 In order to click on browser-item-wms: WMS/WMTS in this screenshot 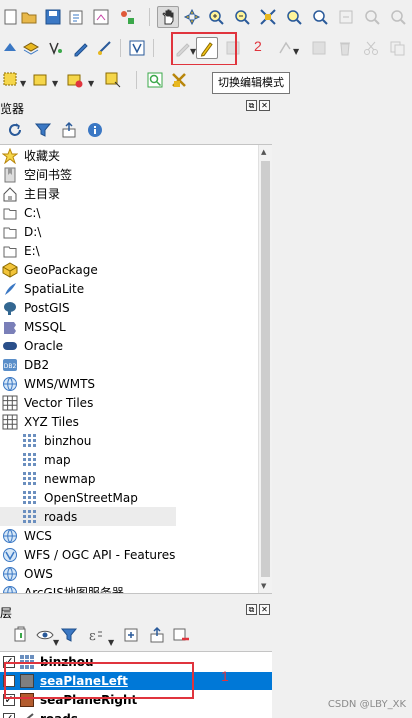, I will do `click(129, 383)`.